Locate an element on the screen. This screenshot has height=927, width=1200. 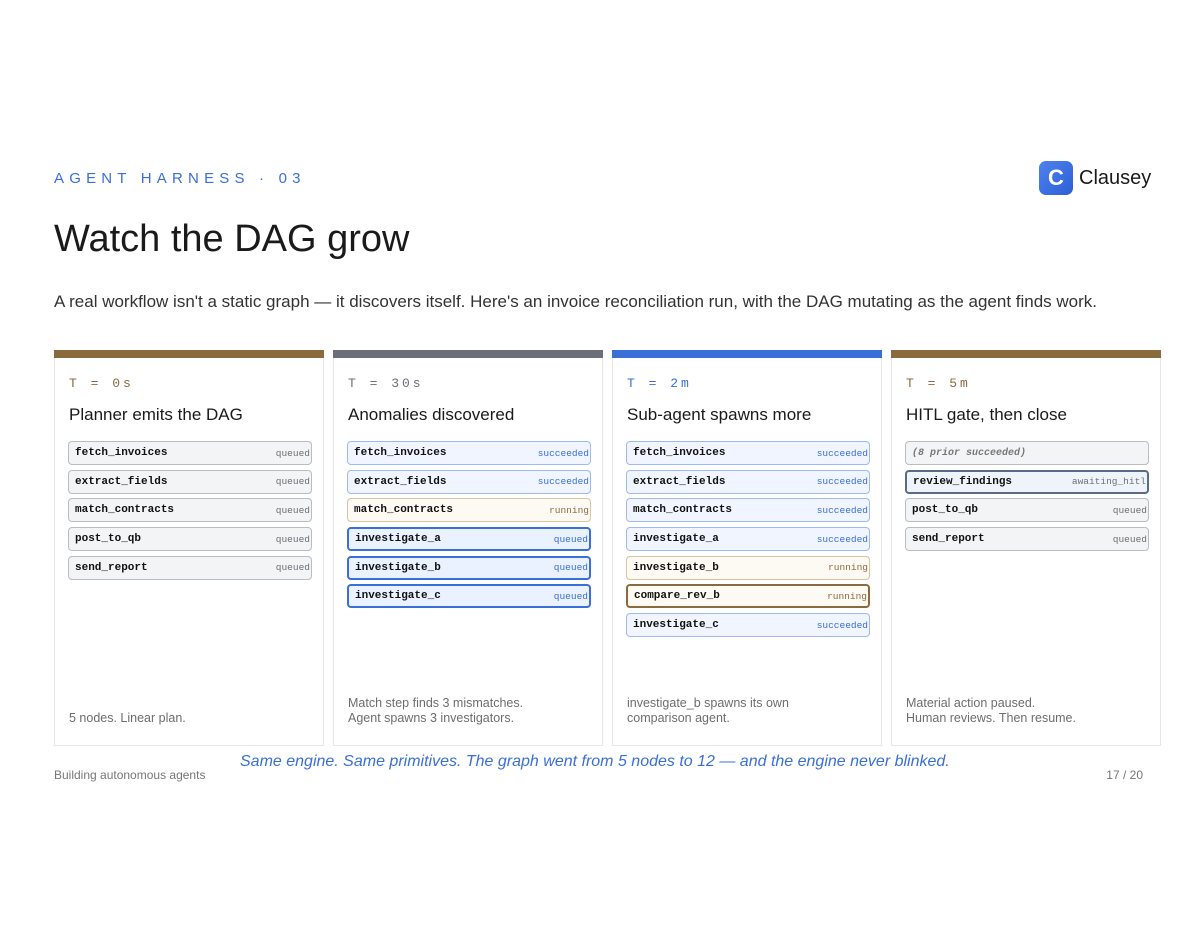
brand-logo: C Clausey is located at coordinates (1095, 178).